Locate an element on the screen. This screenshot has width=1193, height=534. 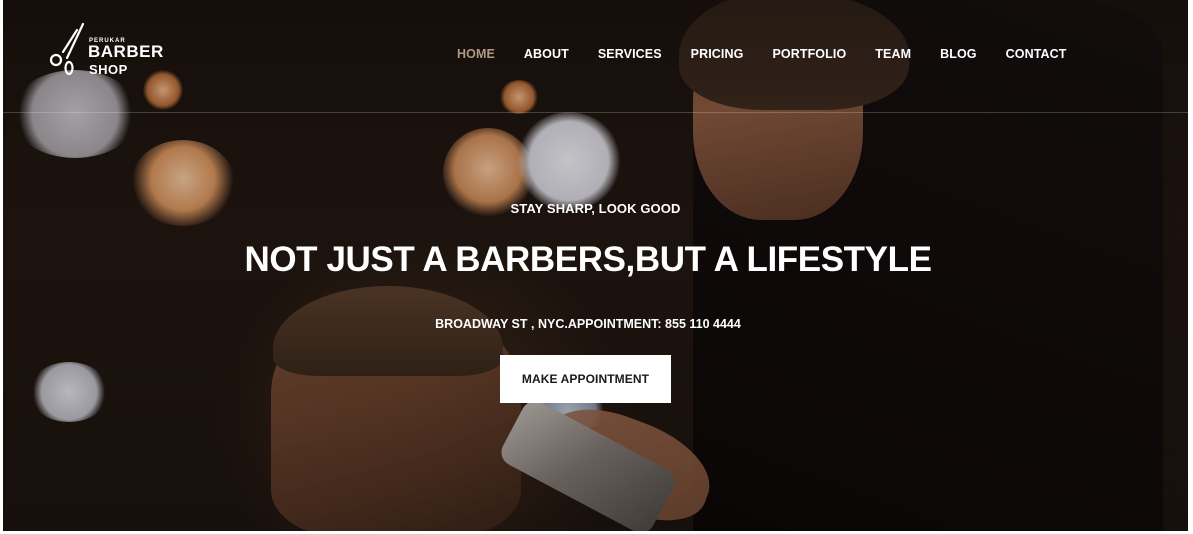
nav-item-home: HOME is located at coordinates (476, 56).